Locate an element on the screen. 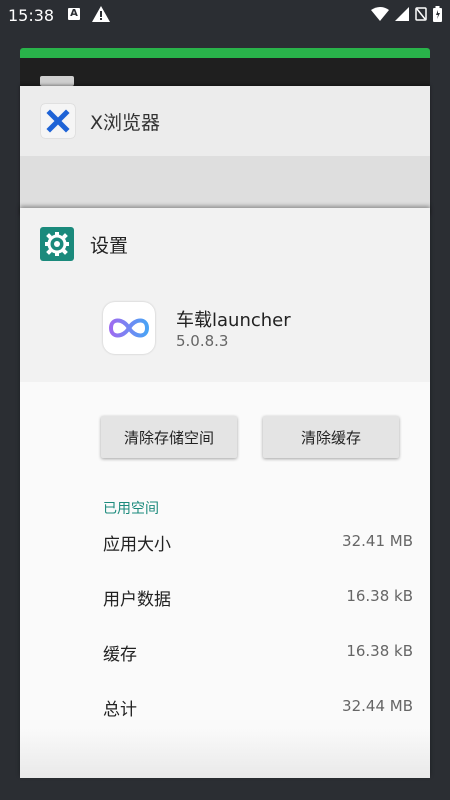  storage-row-app-size: 应用大小 32.41 MB is located at coordinates (258, 542).